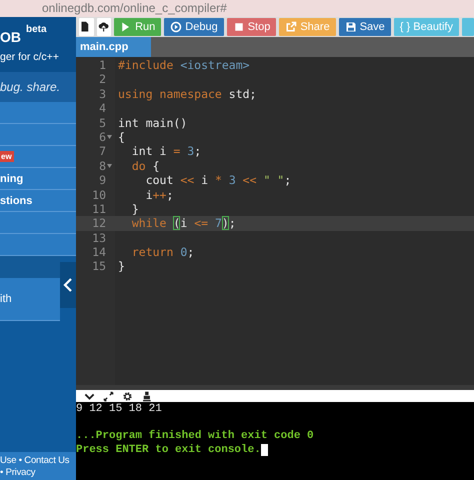  Describe the element at coordinates (121, 137) in the screenshot. I see `code-line: {` at that location.